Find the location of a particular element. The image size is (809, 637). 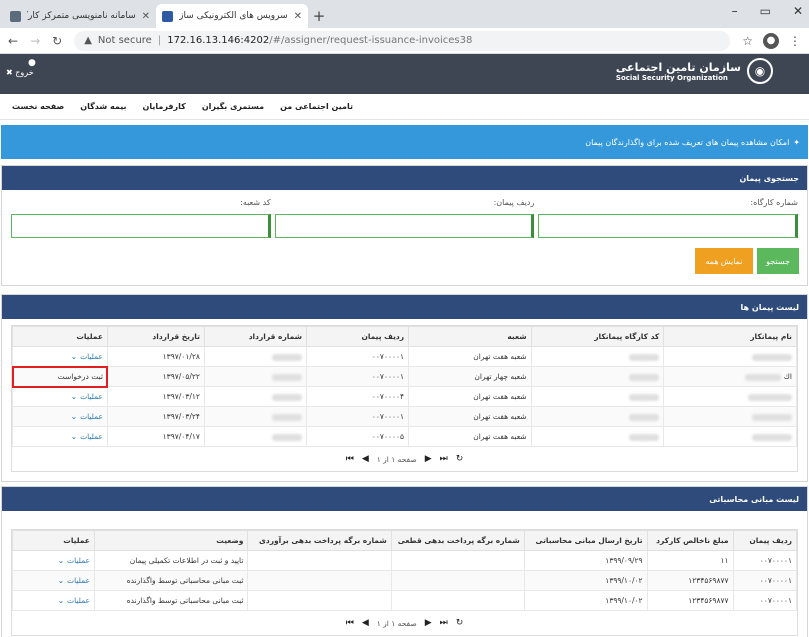

col-header: شماره قرارداد is located at coordinates (255, 336).